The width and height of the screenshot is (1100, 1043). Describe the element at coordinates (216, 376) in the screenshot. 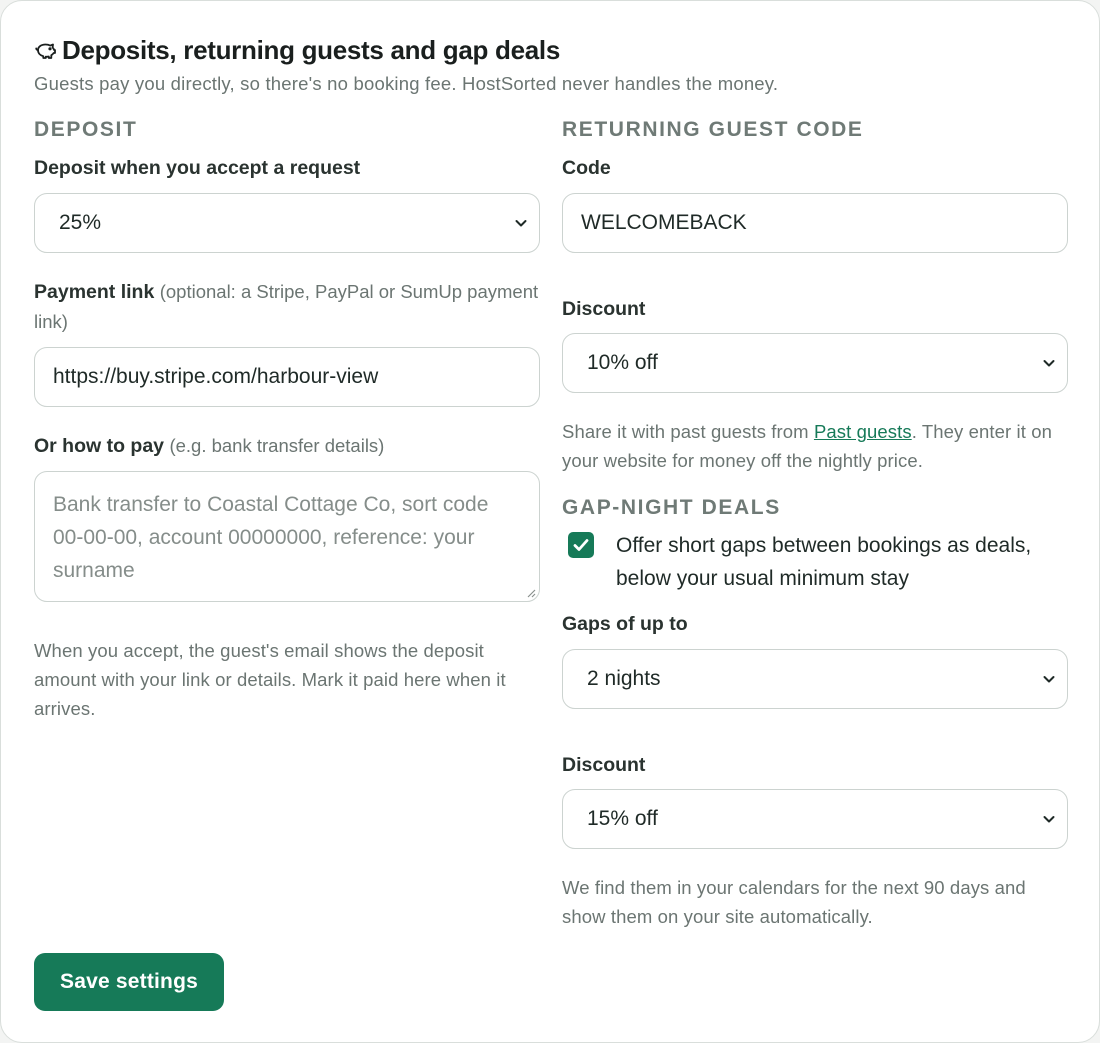

I see `payment-link-value: https://buy.stripe.com/harbour-view` at that location.